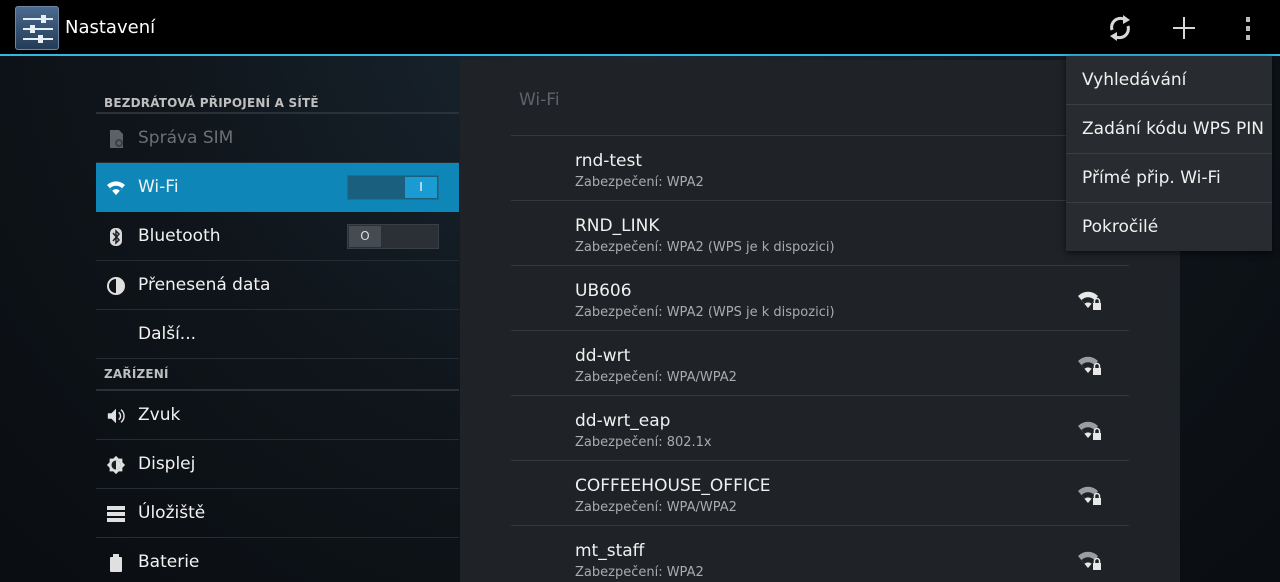 Image resolution: width=1280 pixels, height=582 pixels. Describe the element at coordinates (116, 416) in the screenshot. I see `sound-icon` at that location.